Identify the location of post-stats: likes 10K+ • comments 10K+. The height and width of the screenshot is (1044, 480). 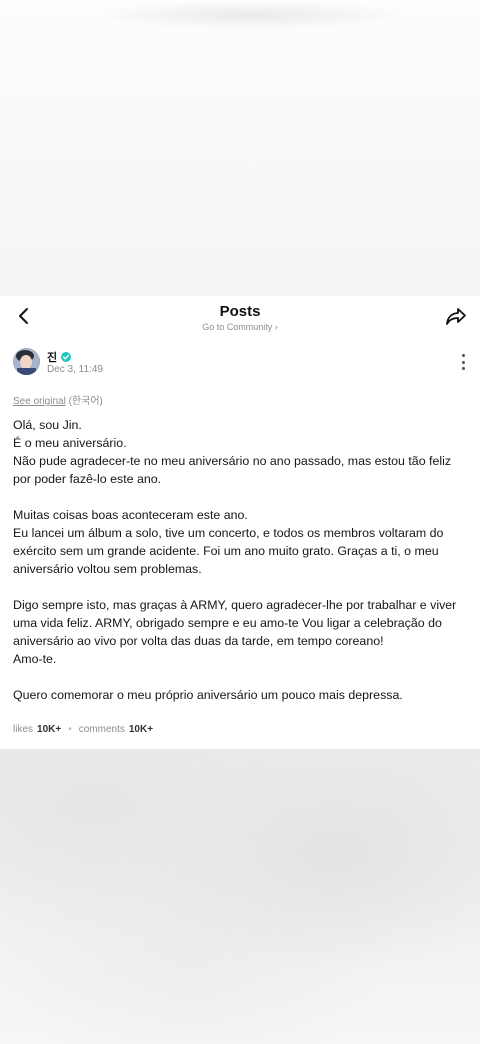
(83, 729).